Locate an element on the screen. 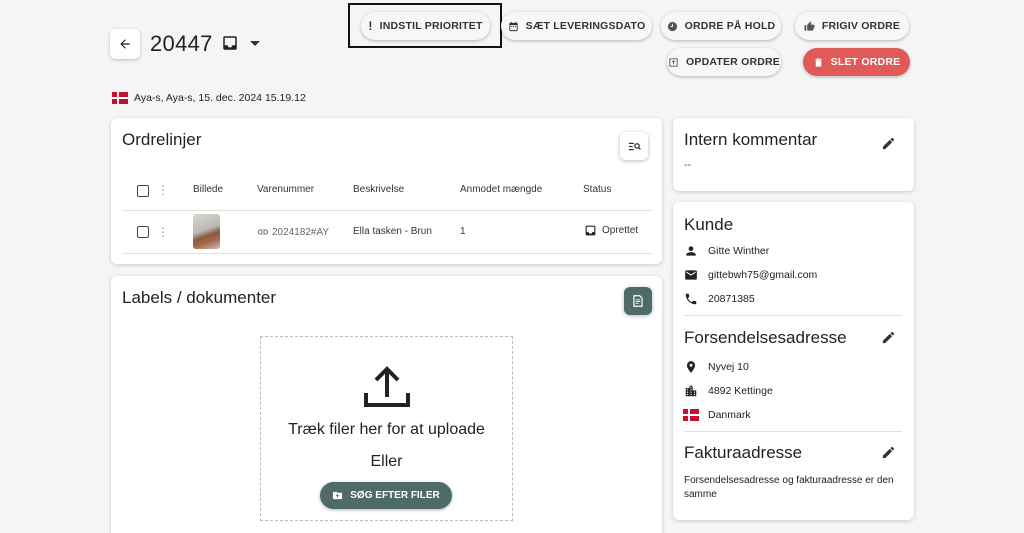 This screenshot has height=533, width=1024. shipping-title: Forsendelsesadresse is located at coordinates (765, 337).